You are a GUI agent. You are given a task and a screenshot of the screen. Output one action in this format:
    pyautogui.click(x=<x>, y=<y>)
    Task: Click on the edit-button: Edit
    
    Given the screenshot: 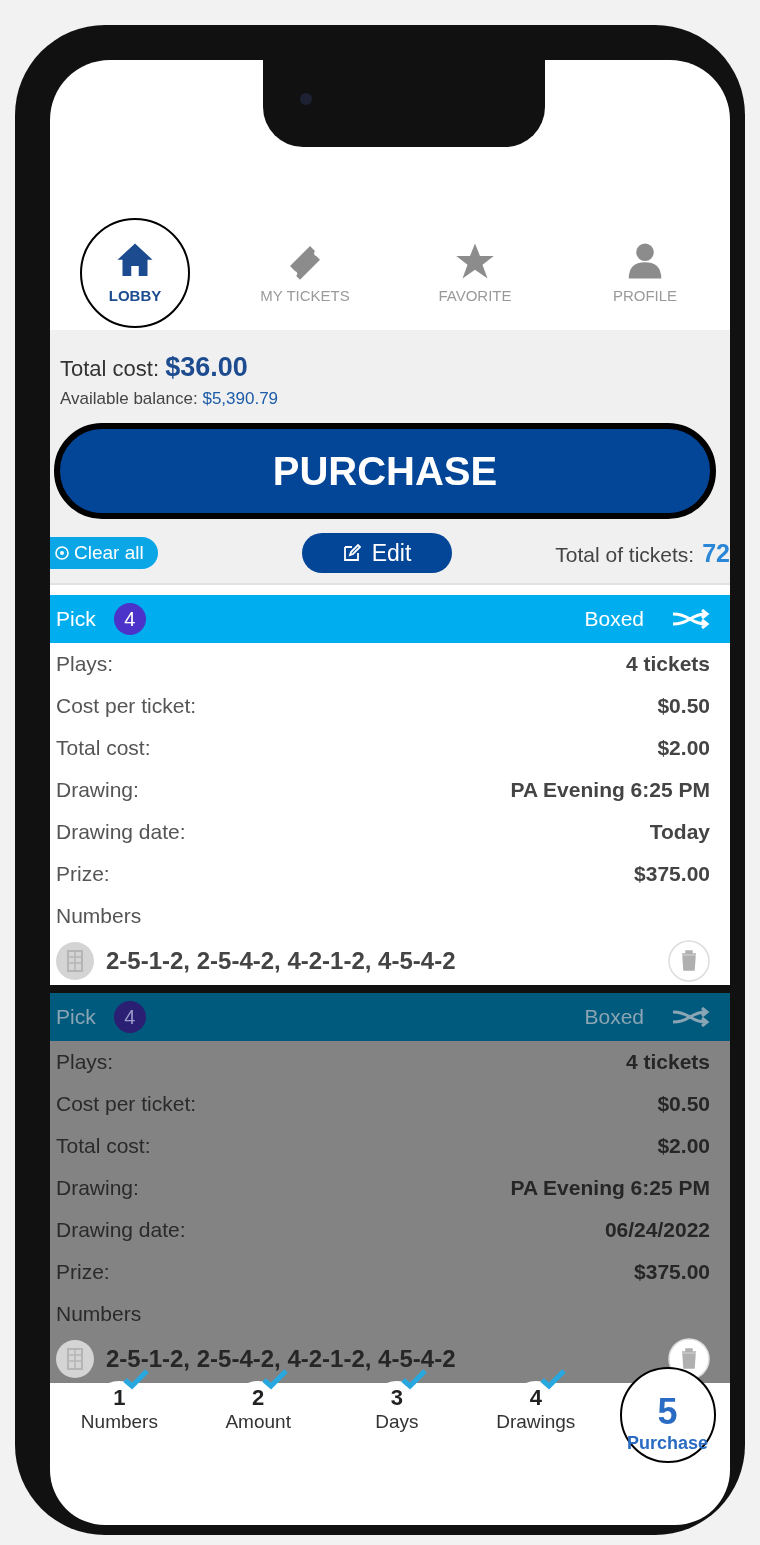 What is the action you would take?
    pyautogui.click(x=376, y=553)
    